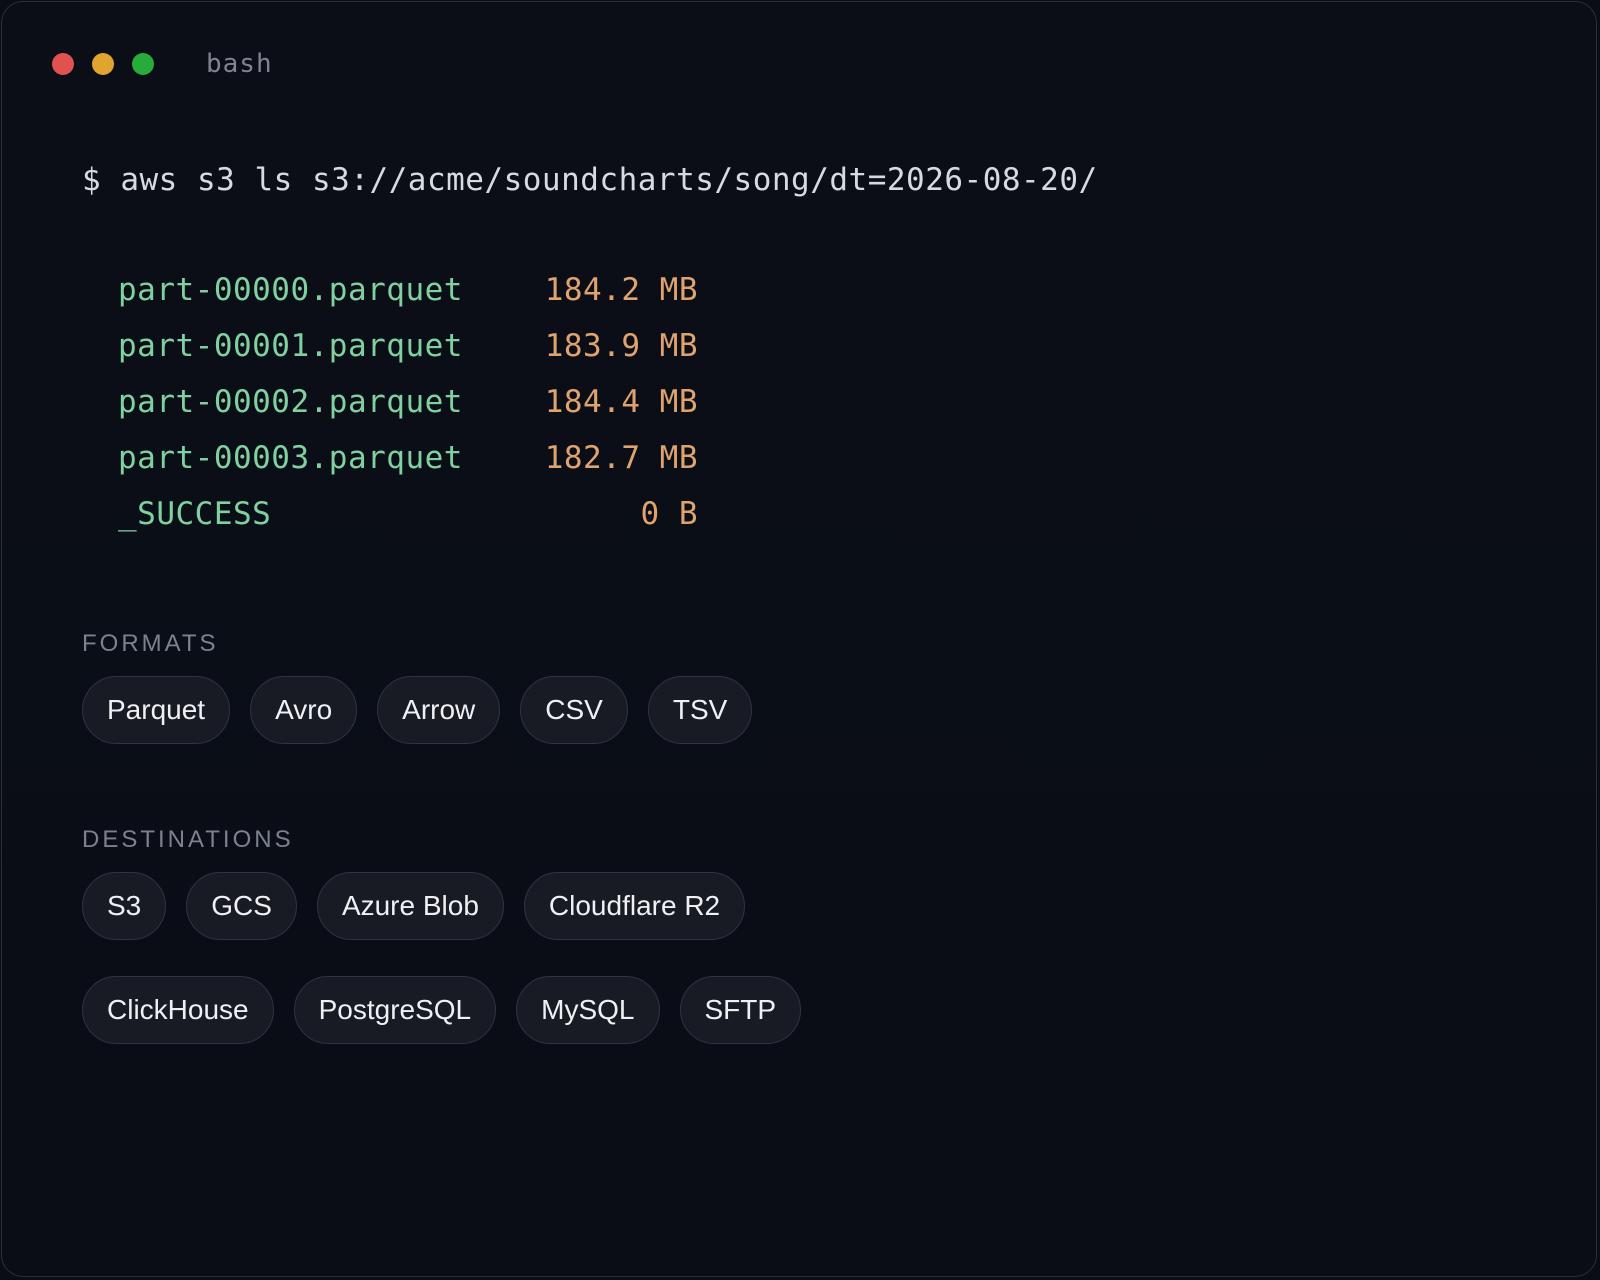 Image resolution: width=1600 pixels, height=1280 pixels. Describe the element at coordinates (588, 1010) in the screenshot. I see `destination-chip-mysql: MySQL` at that location.